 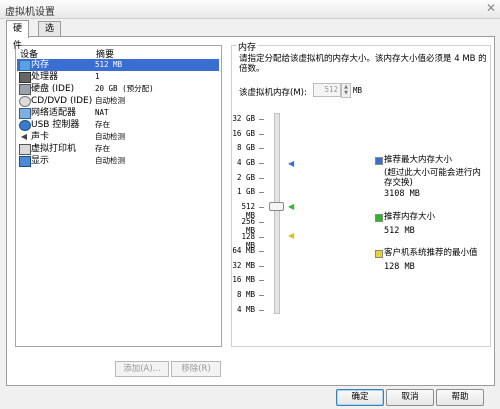 What do you see at coordinates (25, 89) in the screenshot?
I see `hard-disk-icon` at bounding box center [25, 89].